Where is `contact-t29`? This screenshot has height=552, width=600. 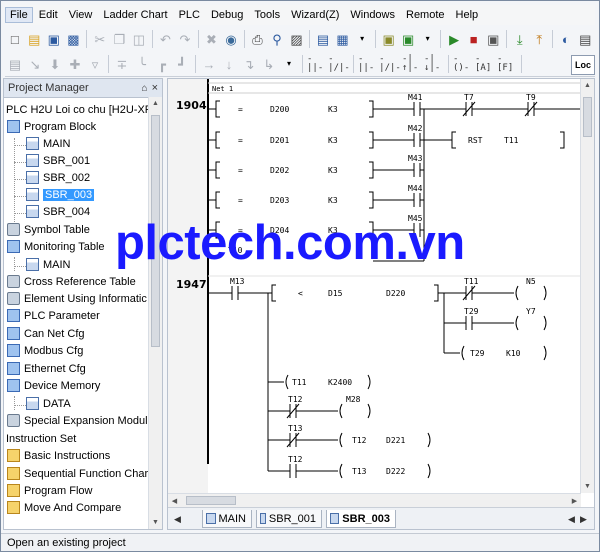
contact-t29 is located at coordinates (479, 323).